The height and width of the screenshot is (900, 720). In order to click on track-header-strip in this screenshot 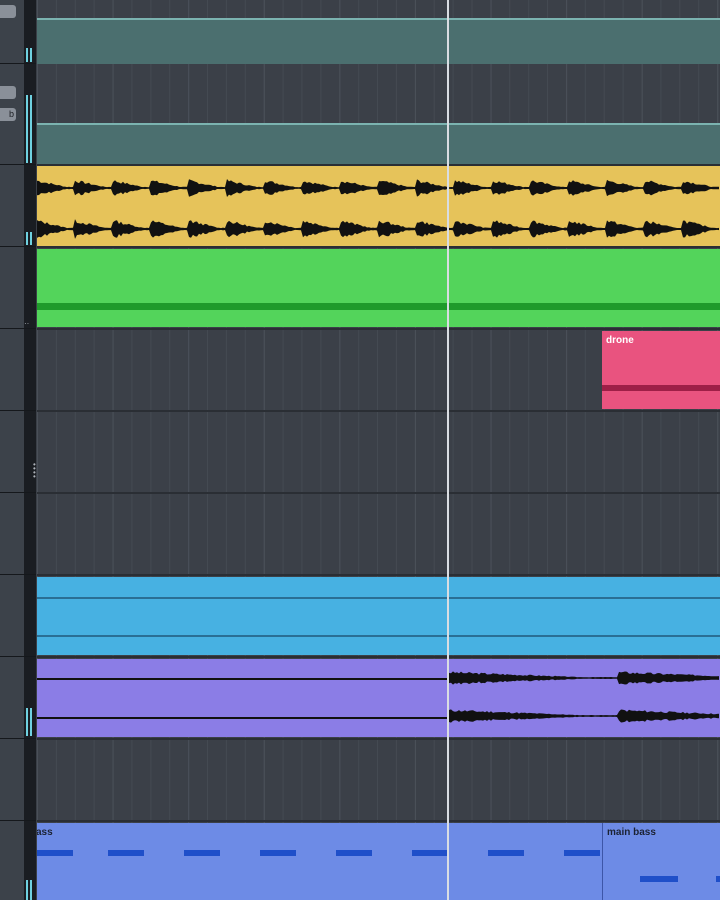, I will do `click(12, 450)`.